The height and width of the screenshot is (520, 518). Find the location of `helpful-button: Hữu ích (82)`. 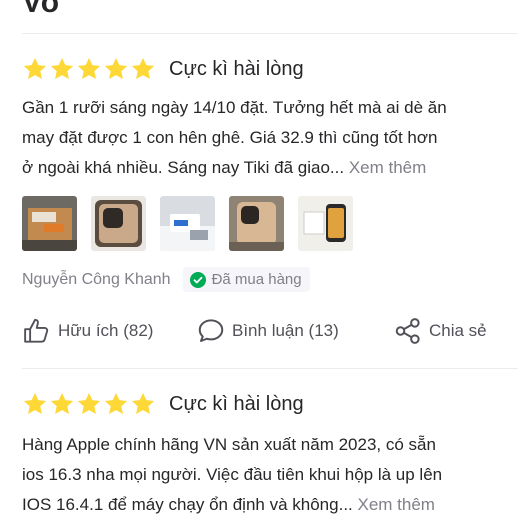

helpful-button: Hữu ích (82) is located at coordinates (87, 331).